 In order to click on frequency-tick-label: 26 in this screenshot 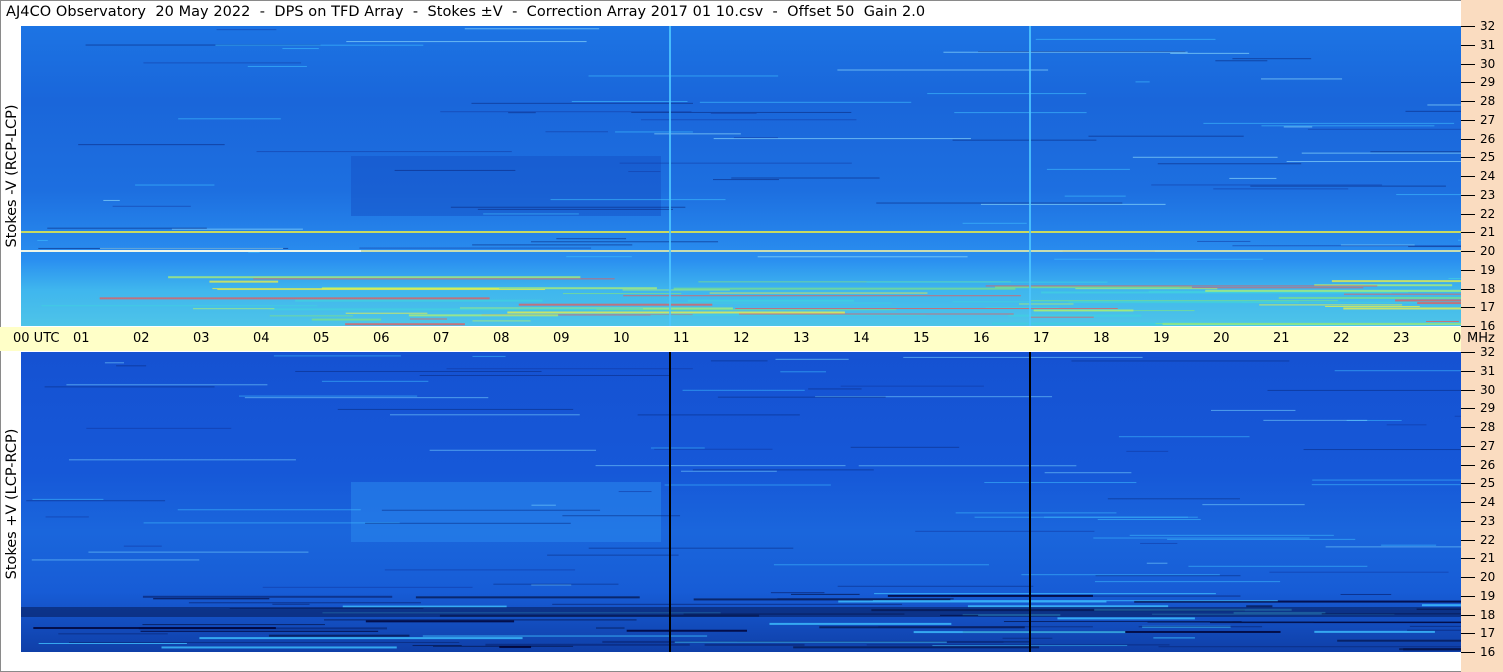, I will do `click(1488, 465)`.